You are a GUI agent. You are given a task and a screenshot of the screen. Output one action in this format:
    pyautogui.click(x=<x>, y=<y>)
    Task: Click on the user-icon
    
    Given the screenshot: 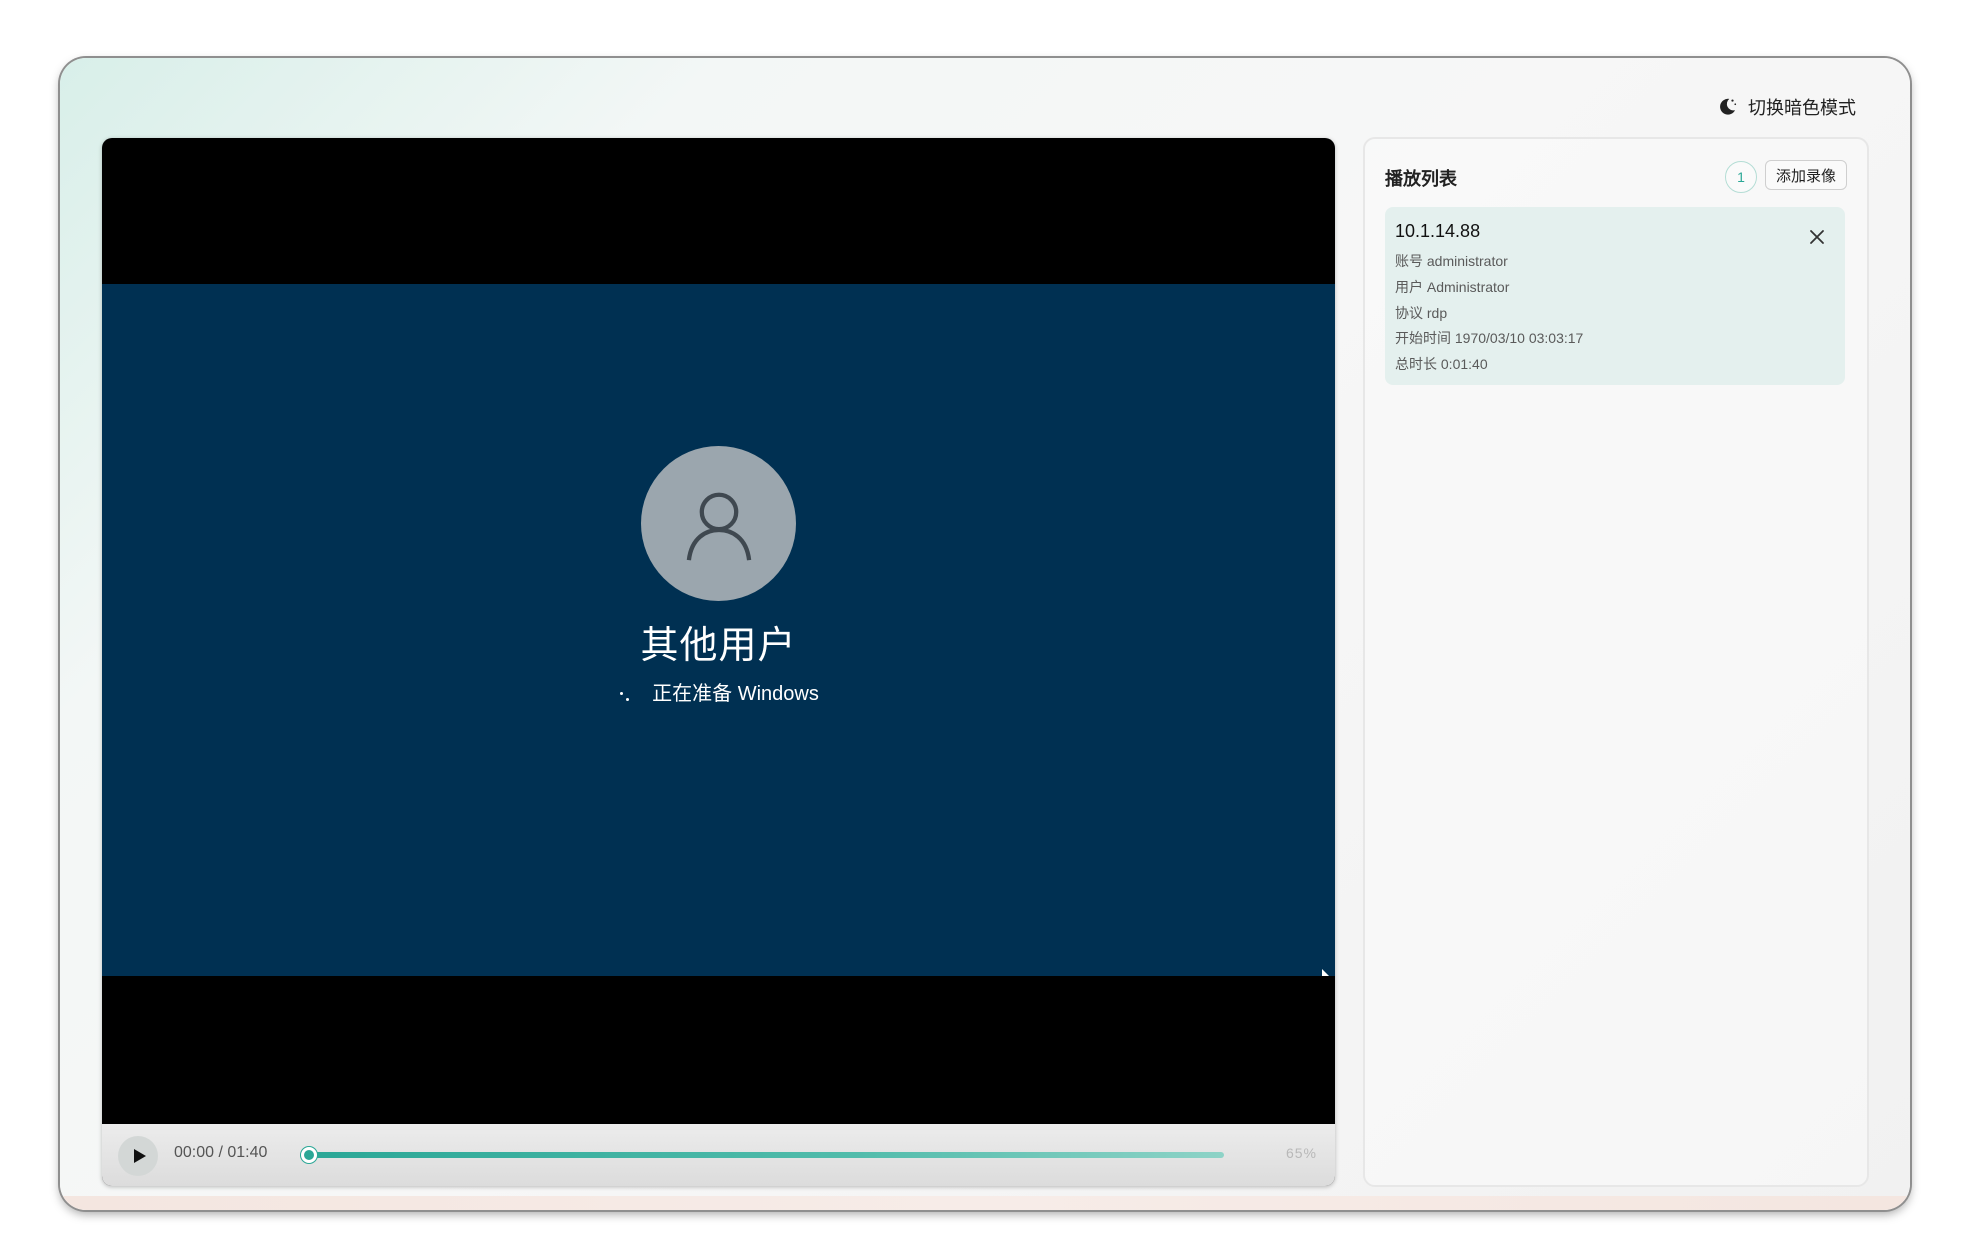 What is the action you would take?
    pyautogui.click(x=718, y=526)
    